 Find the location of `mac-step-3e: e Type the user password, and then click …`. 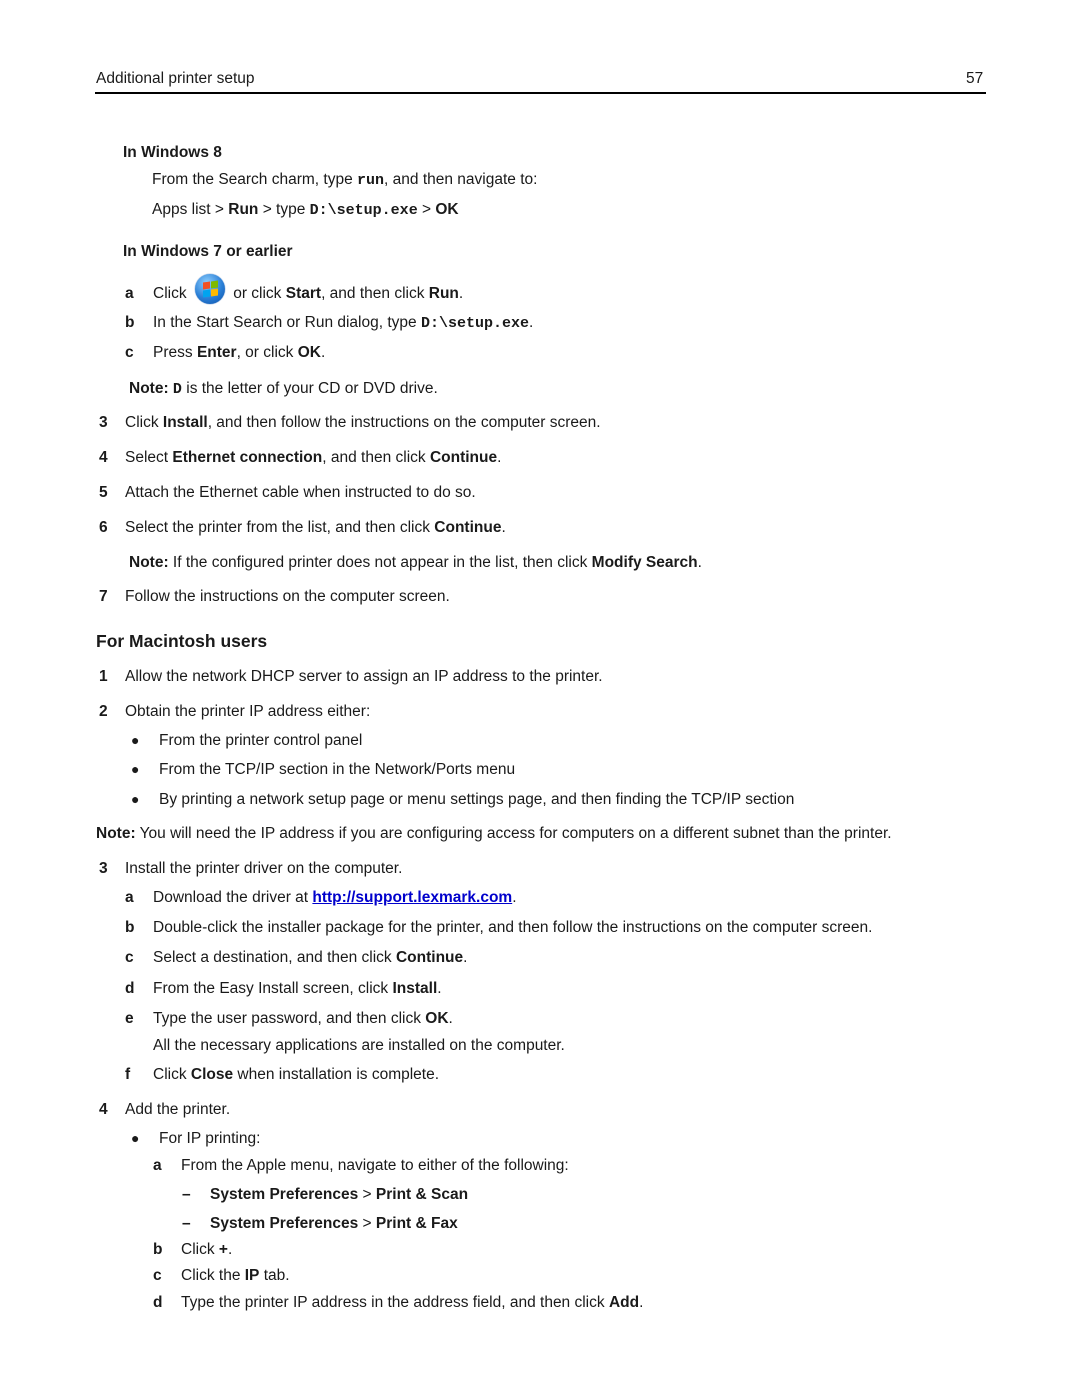

mac-step-3e: e Type the user password, and then click … is located at coordinates (289, 1019).